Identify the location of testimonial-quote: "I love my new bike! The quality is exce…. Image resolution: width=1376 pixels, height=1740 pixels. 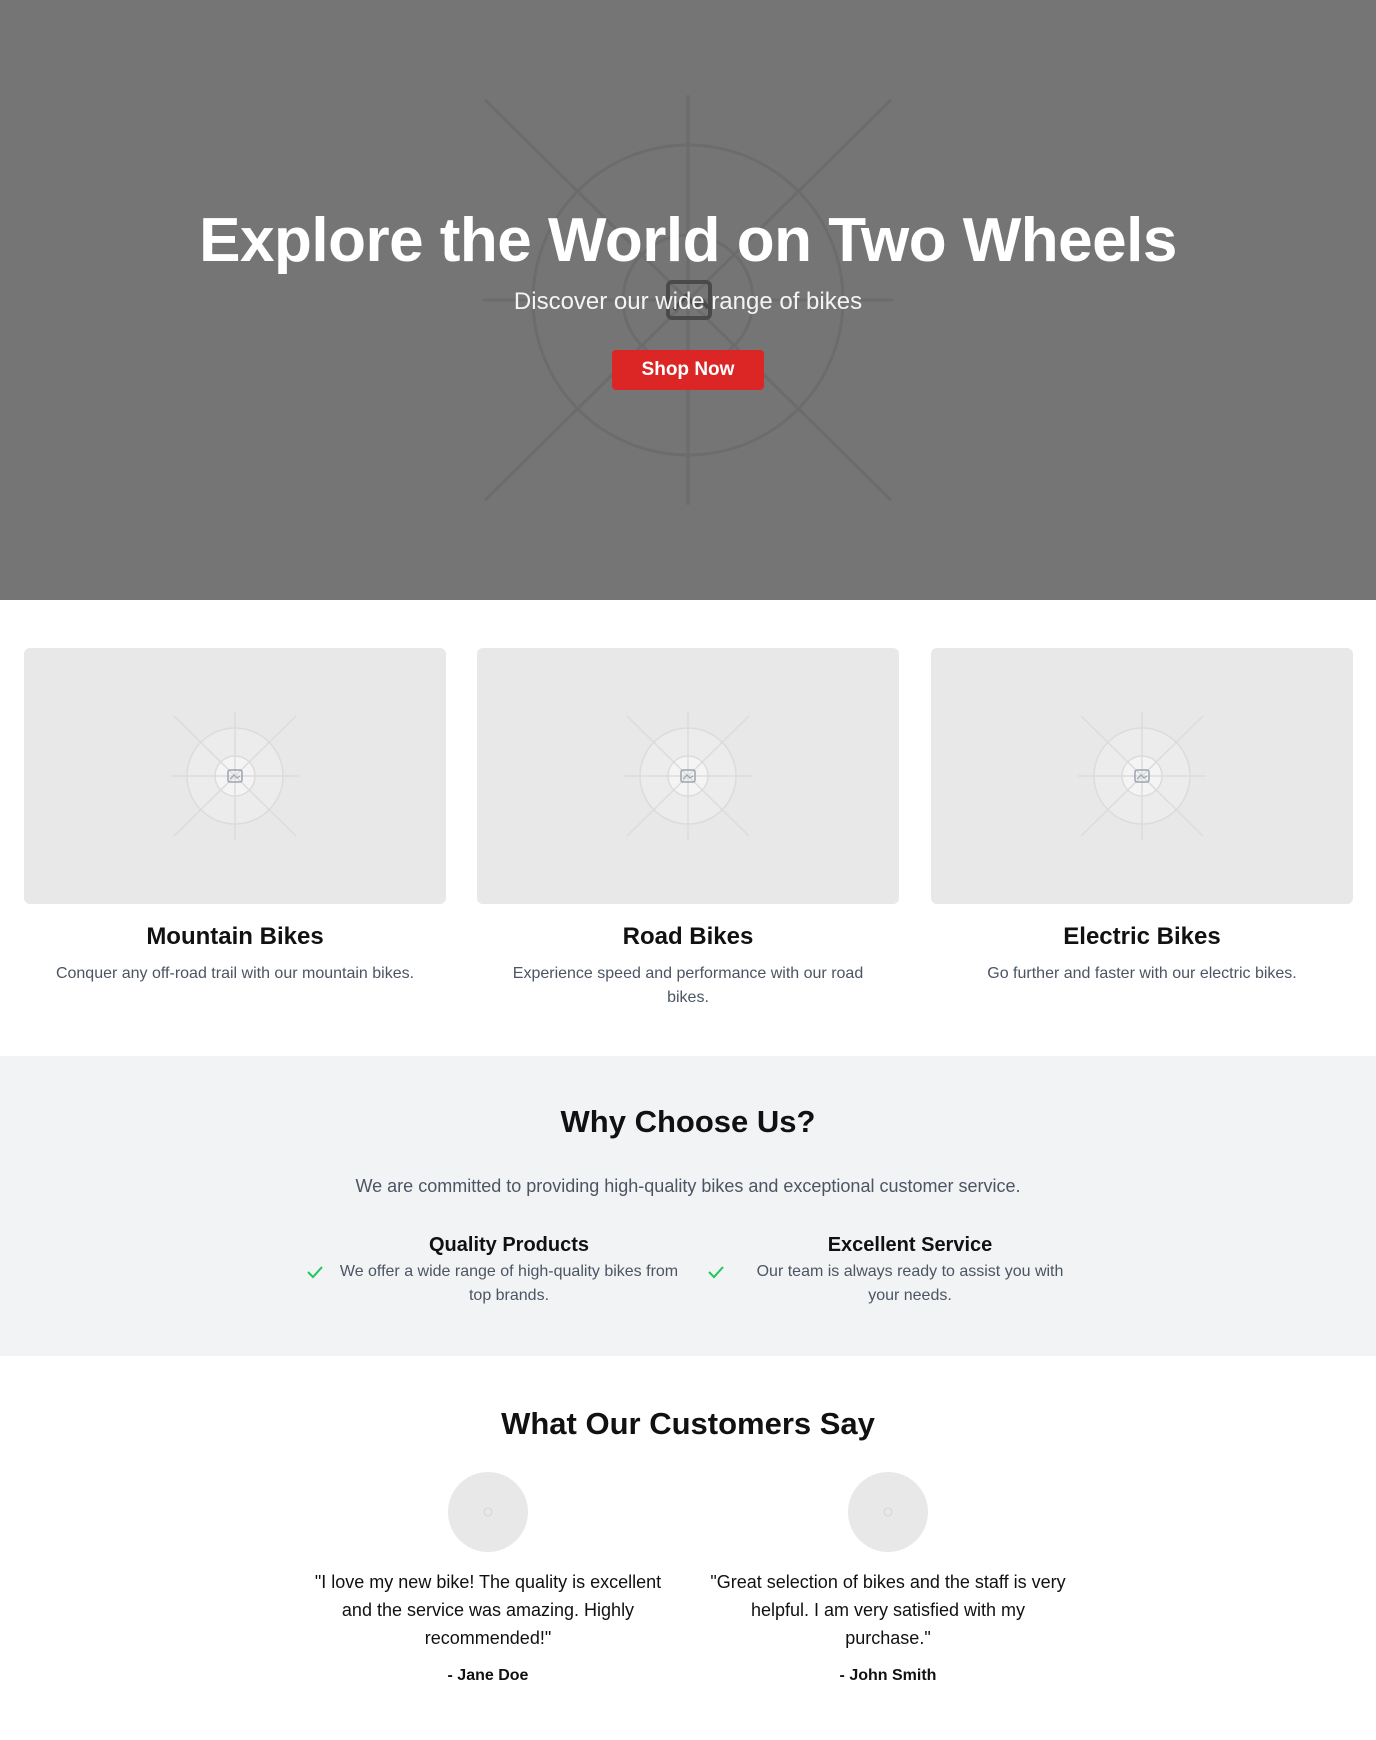
(488, 1610).